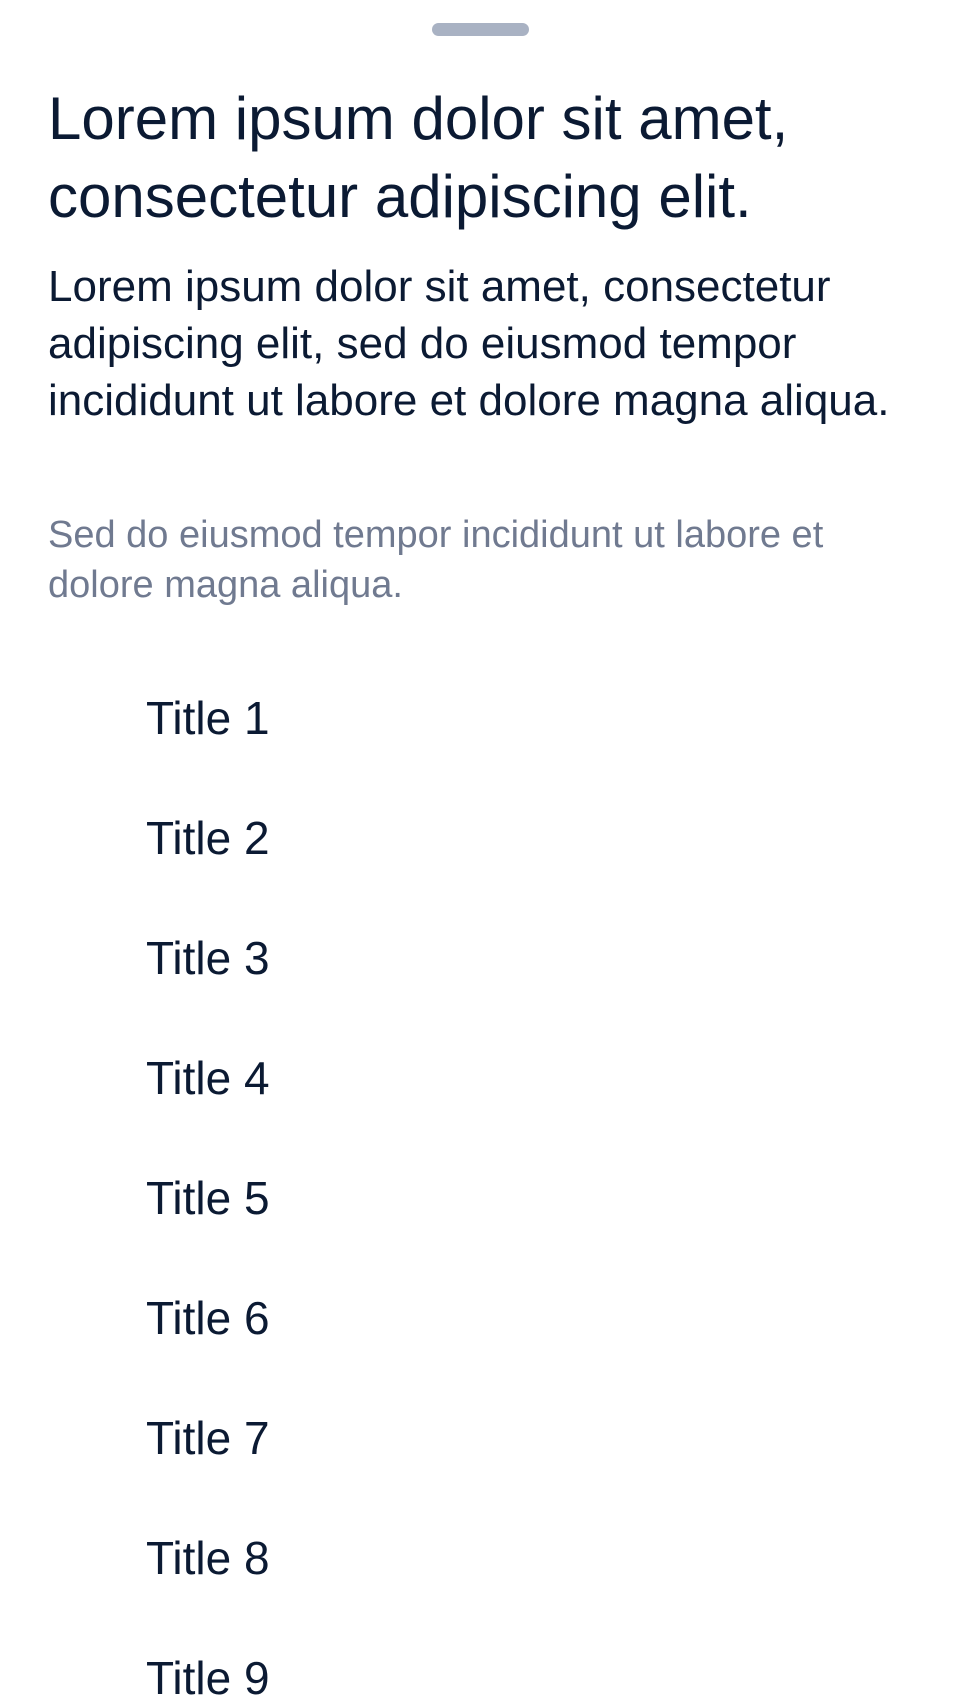  I want to click on list-item: Title 9, so click(480, 1661).